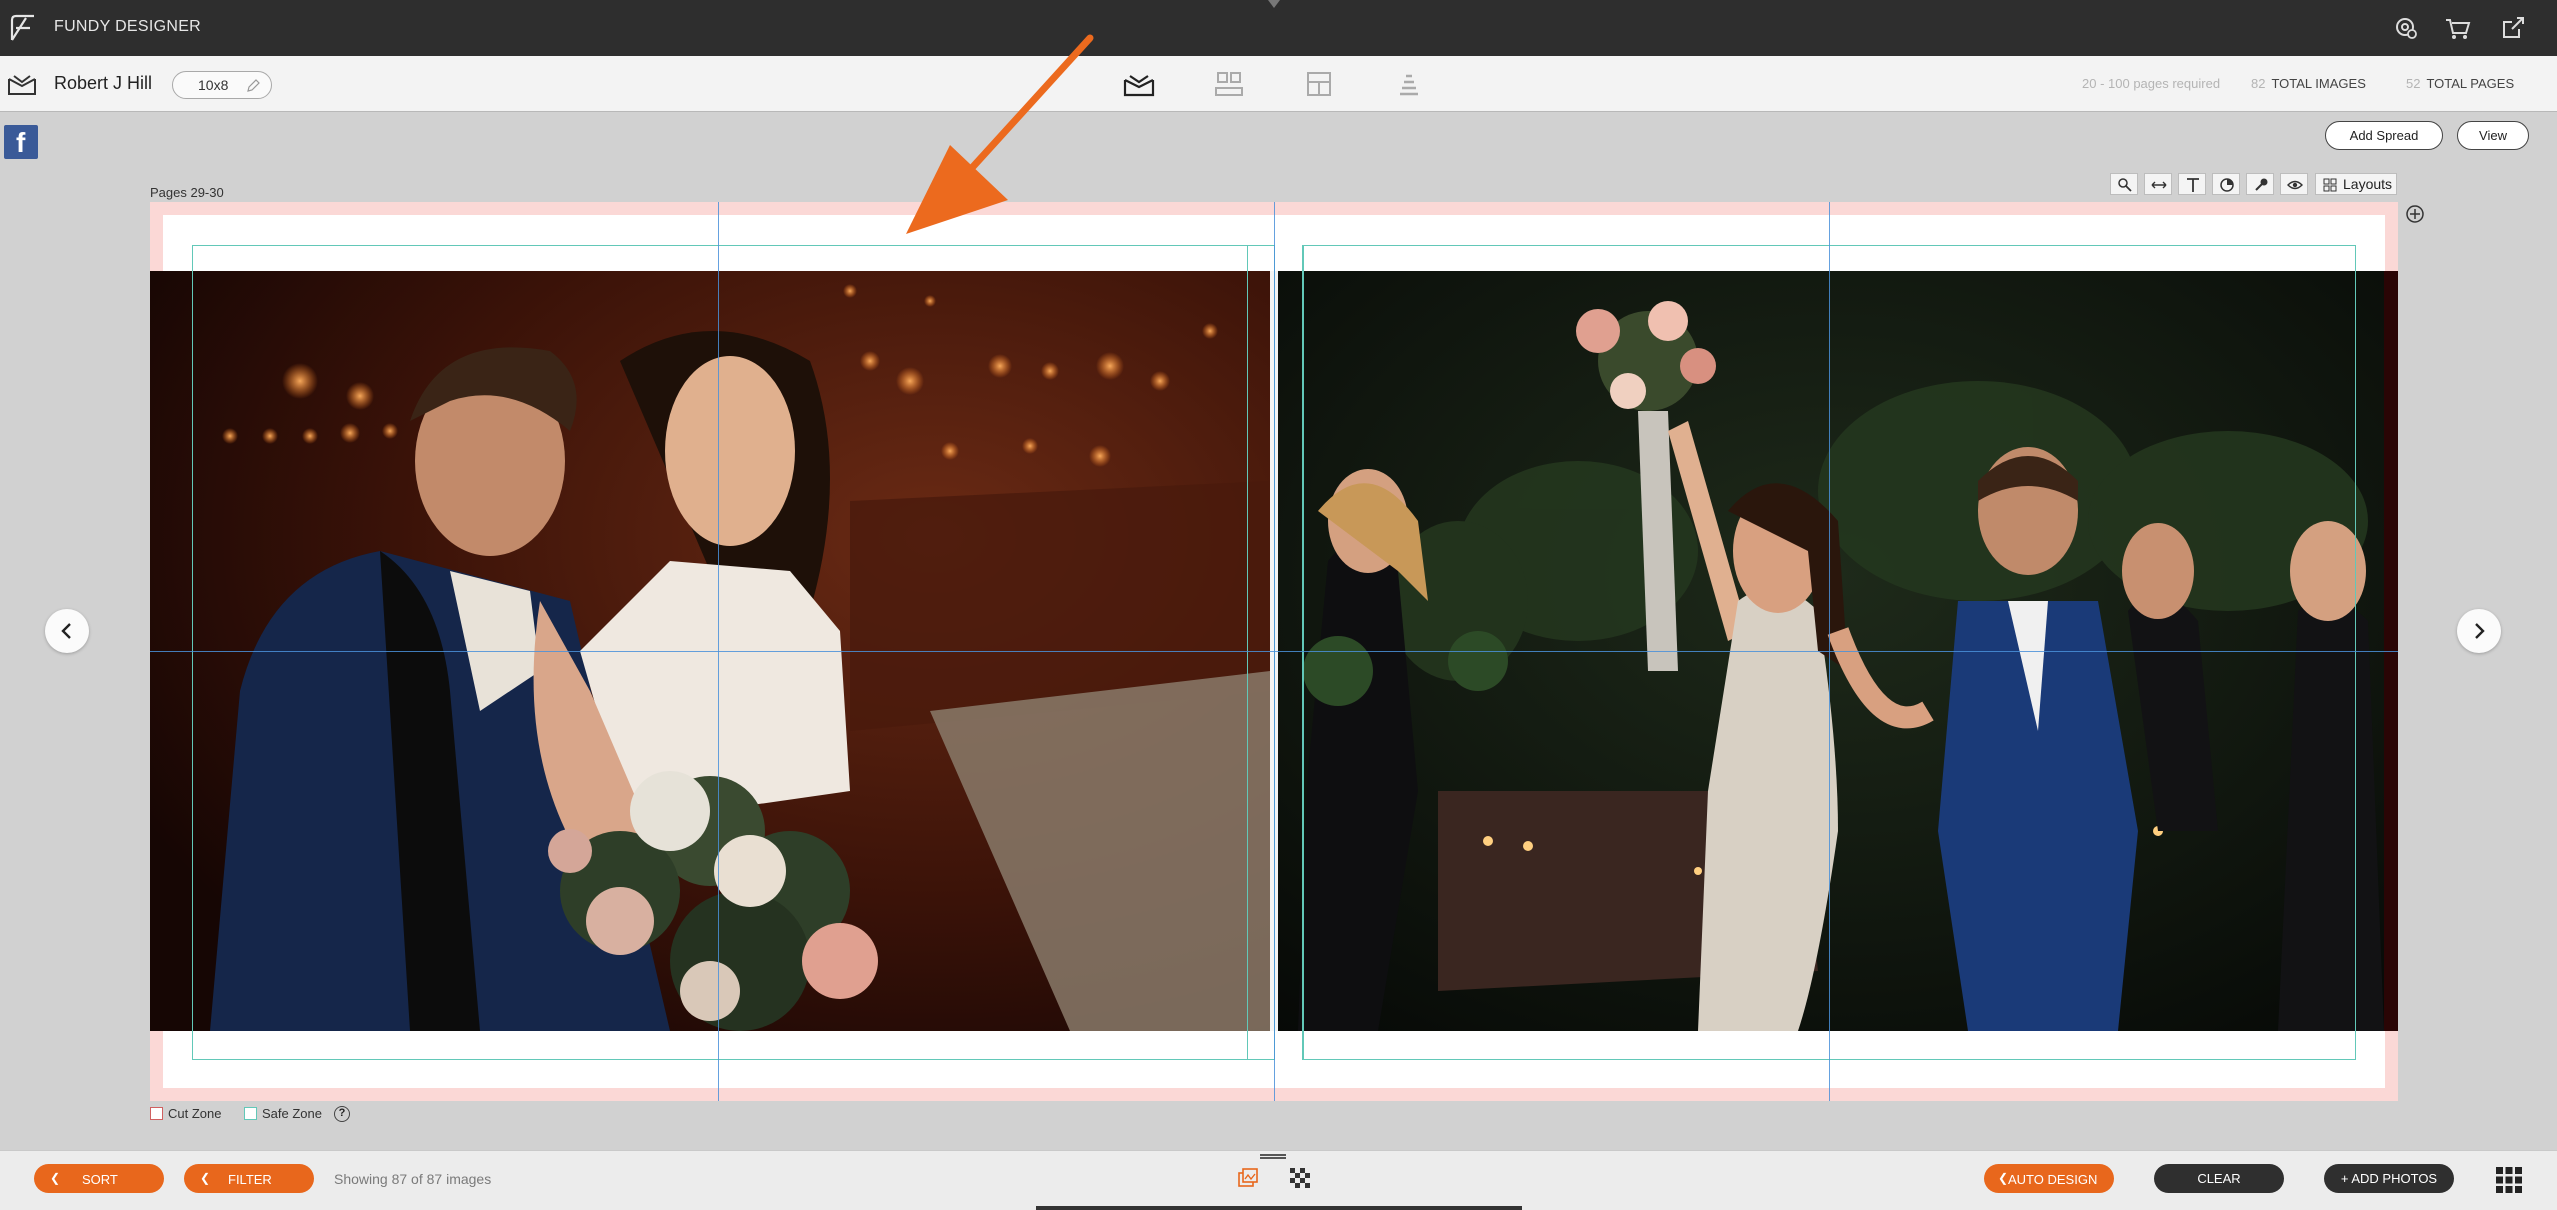 Image resolution: width=2557 pixels, height=1210 pixels. Describe the element at coordinates (22, 27) in the screenshot. I see `fundy-logo-icon` at that location.